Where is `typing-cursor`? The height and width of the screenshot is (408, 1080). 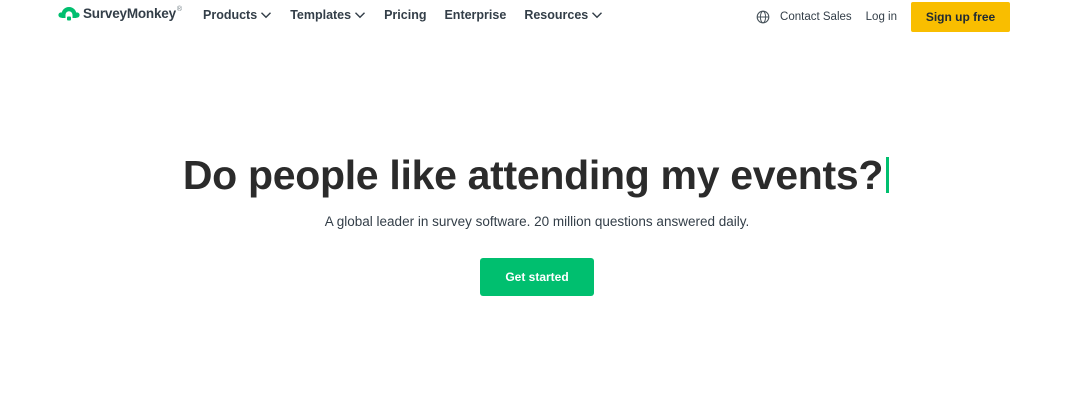
typing-cursor is located at coordinates (888, 175).